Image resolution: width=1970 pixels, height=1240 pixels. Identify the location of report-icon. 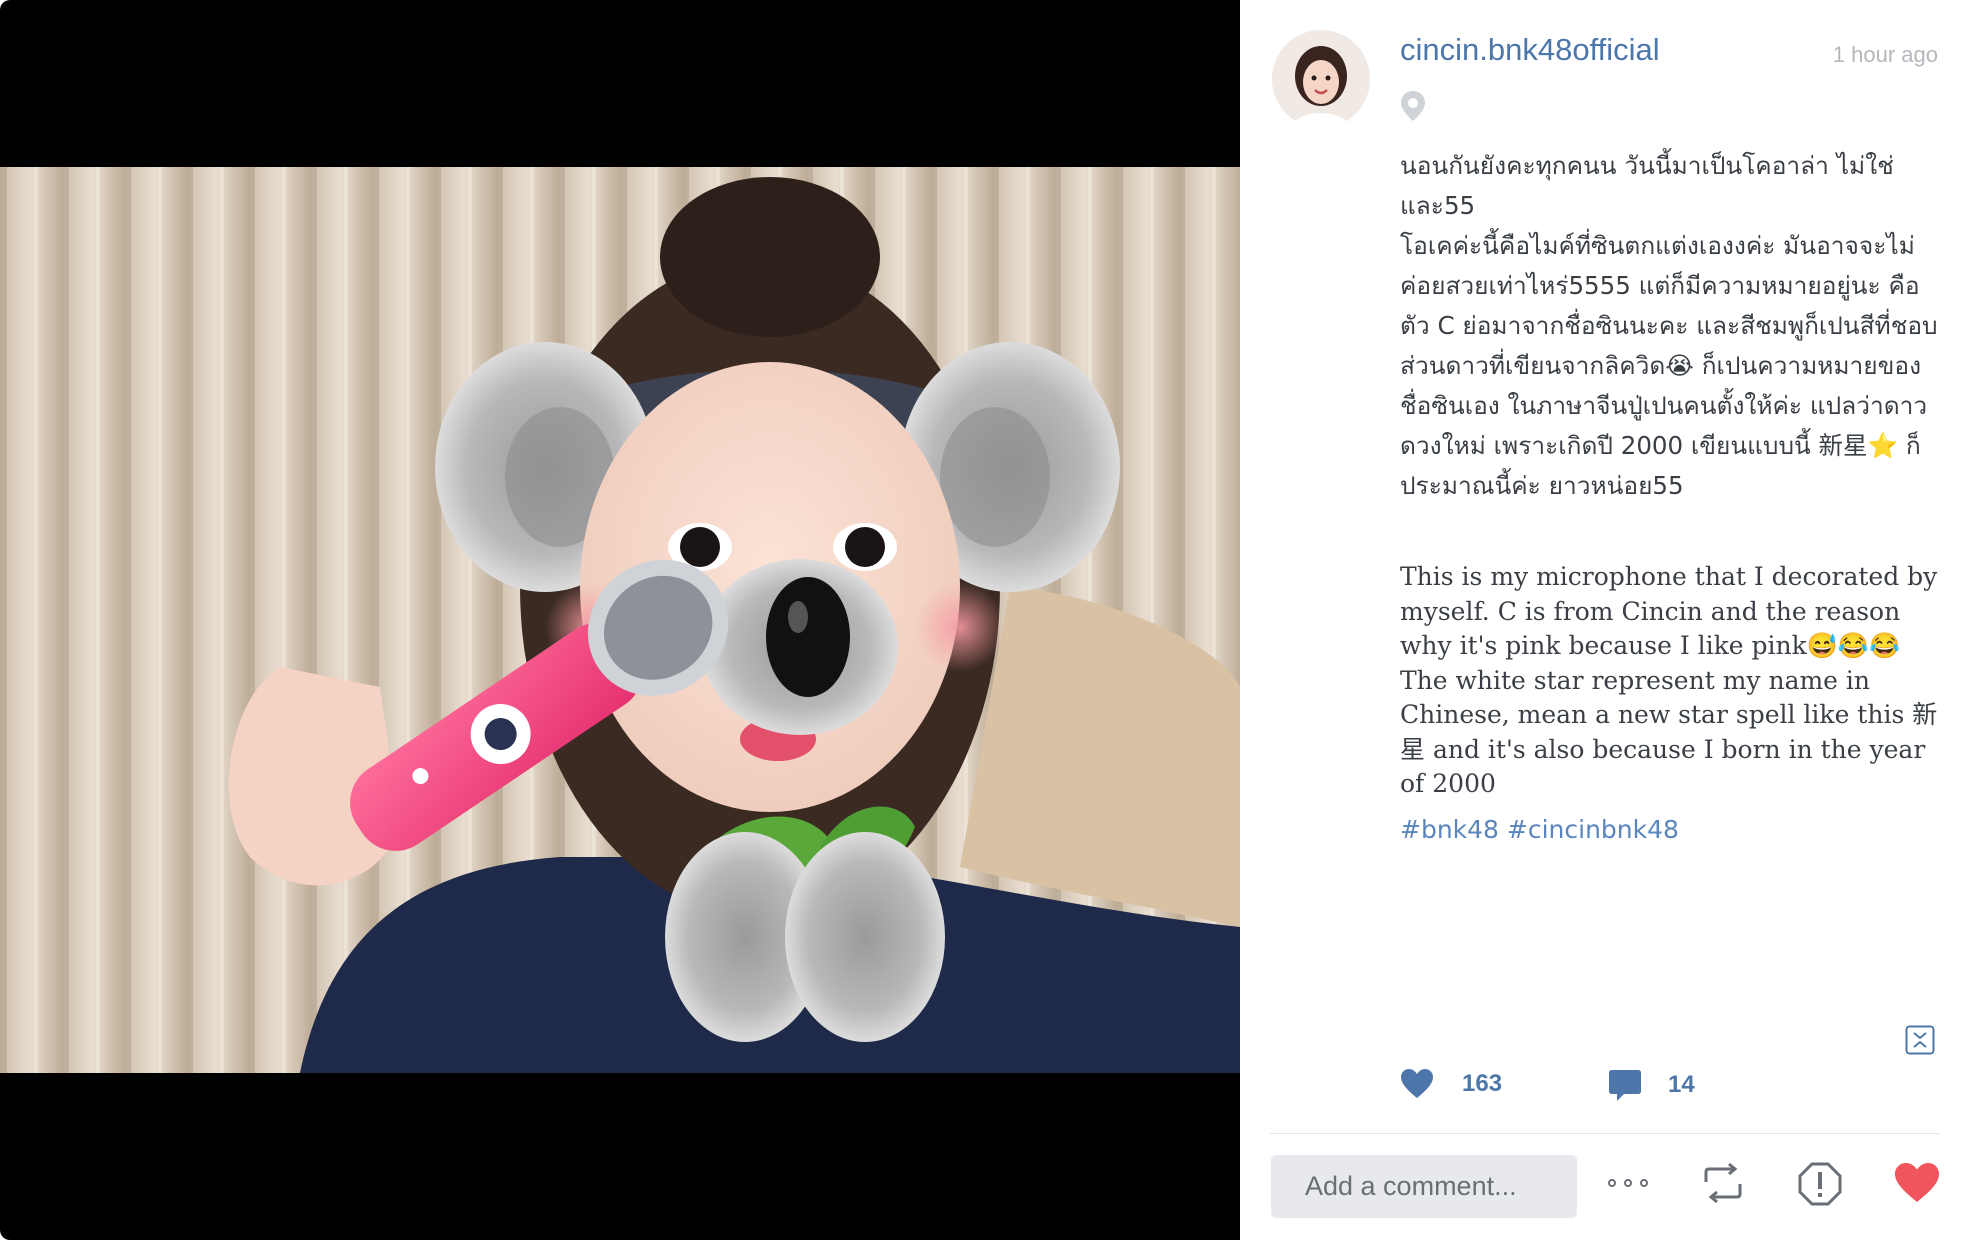
(1820, 1186).